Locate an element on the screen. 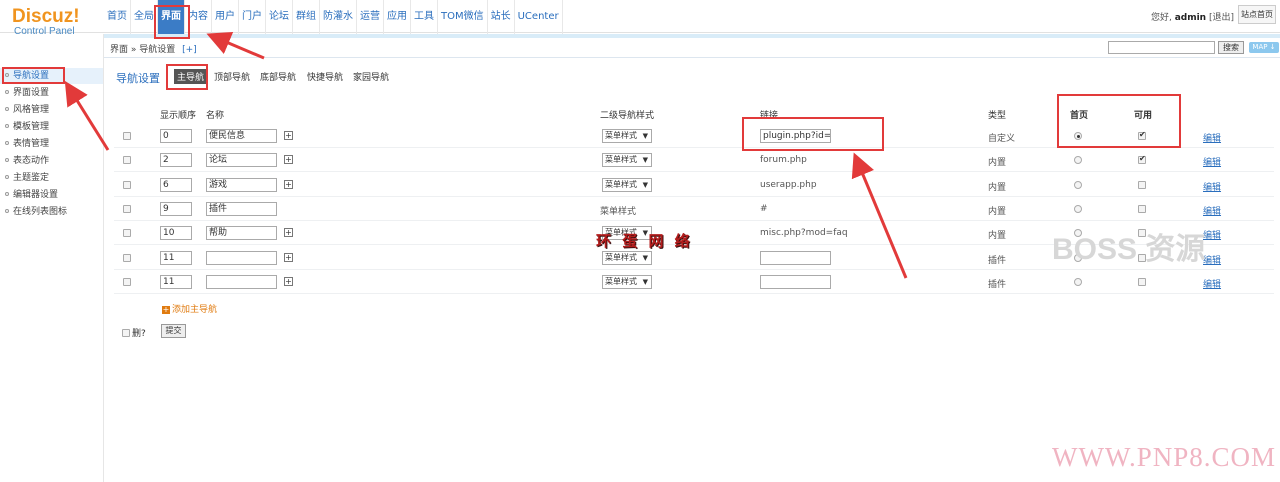 This screenshot has height=482, width=1280. add-main-nav-link: + 添加主导航 is located at coordinates (189, 308).